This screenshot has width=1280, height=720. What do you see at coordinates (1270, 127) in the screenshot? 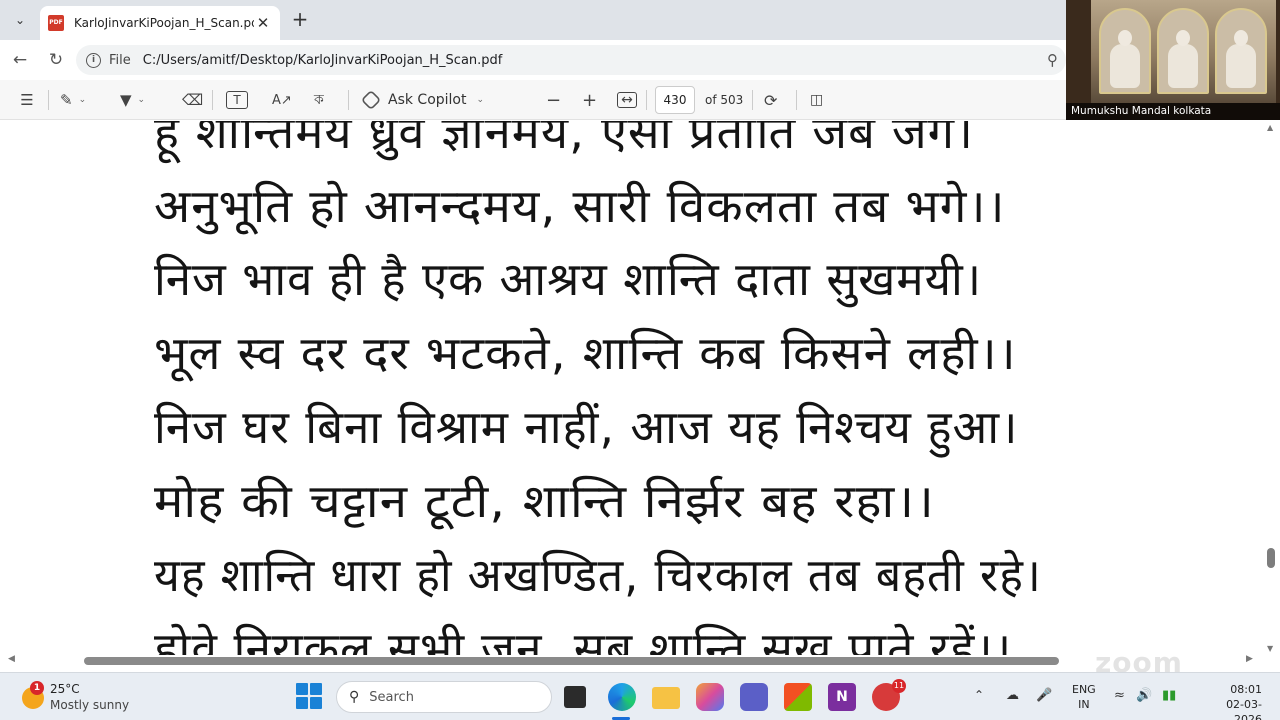
I see `scroll-up-icon: ▲` at bounding box center [1270, 127].